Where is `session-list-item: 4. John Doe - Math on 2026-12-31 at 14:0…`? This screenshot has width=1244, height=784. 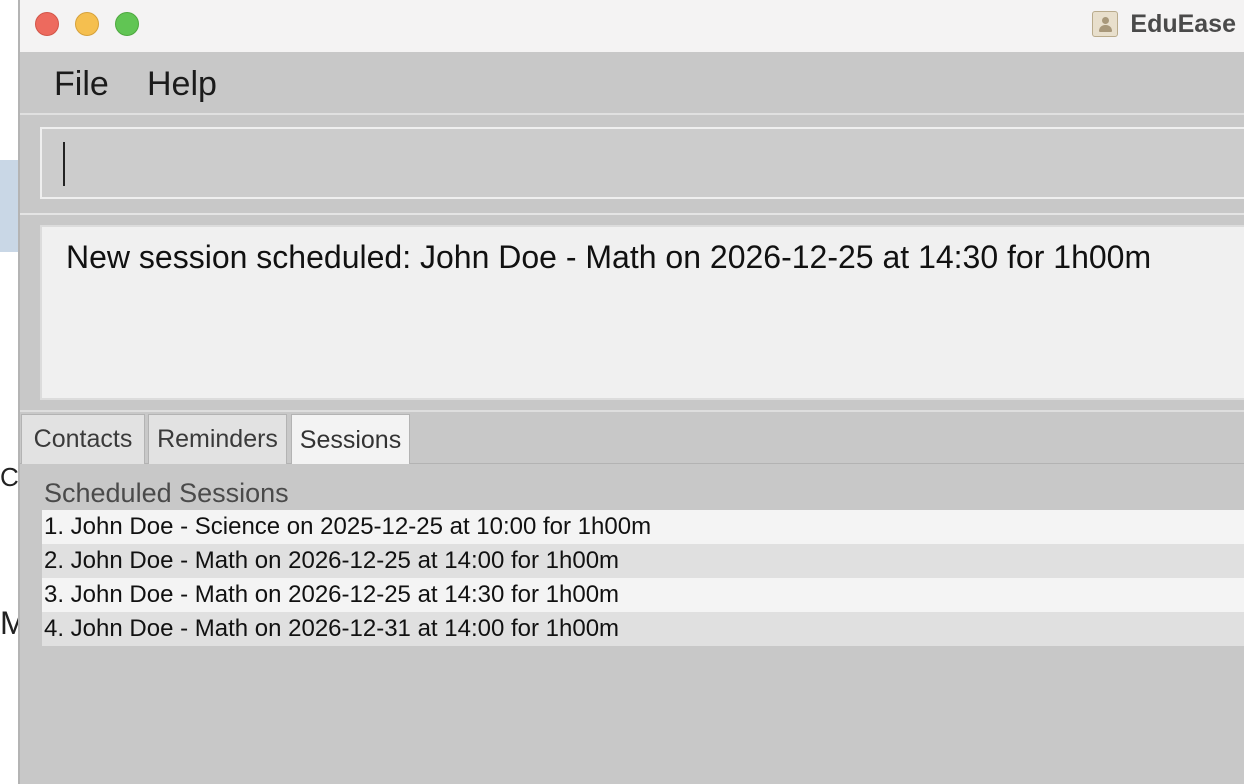
session-list-item: 4. John Doe - Math on 2026-12-31 at 14:0… is located at coordinates (643, 629).